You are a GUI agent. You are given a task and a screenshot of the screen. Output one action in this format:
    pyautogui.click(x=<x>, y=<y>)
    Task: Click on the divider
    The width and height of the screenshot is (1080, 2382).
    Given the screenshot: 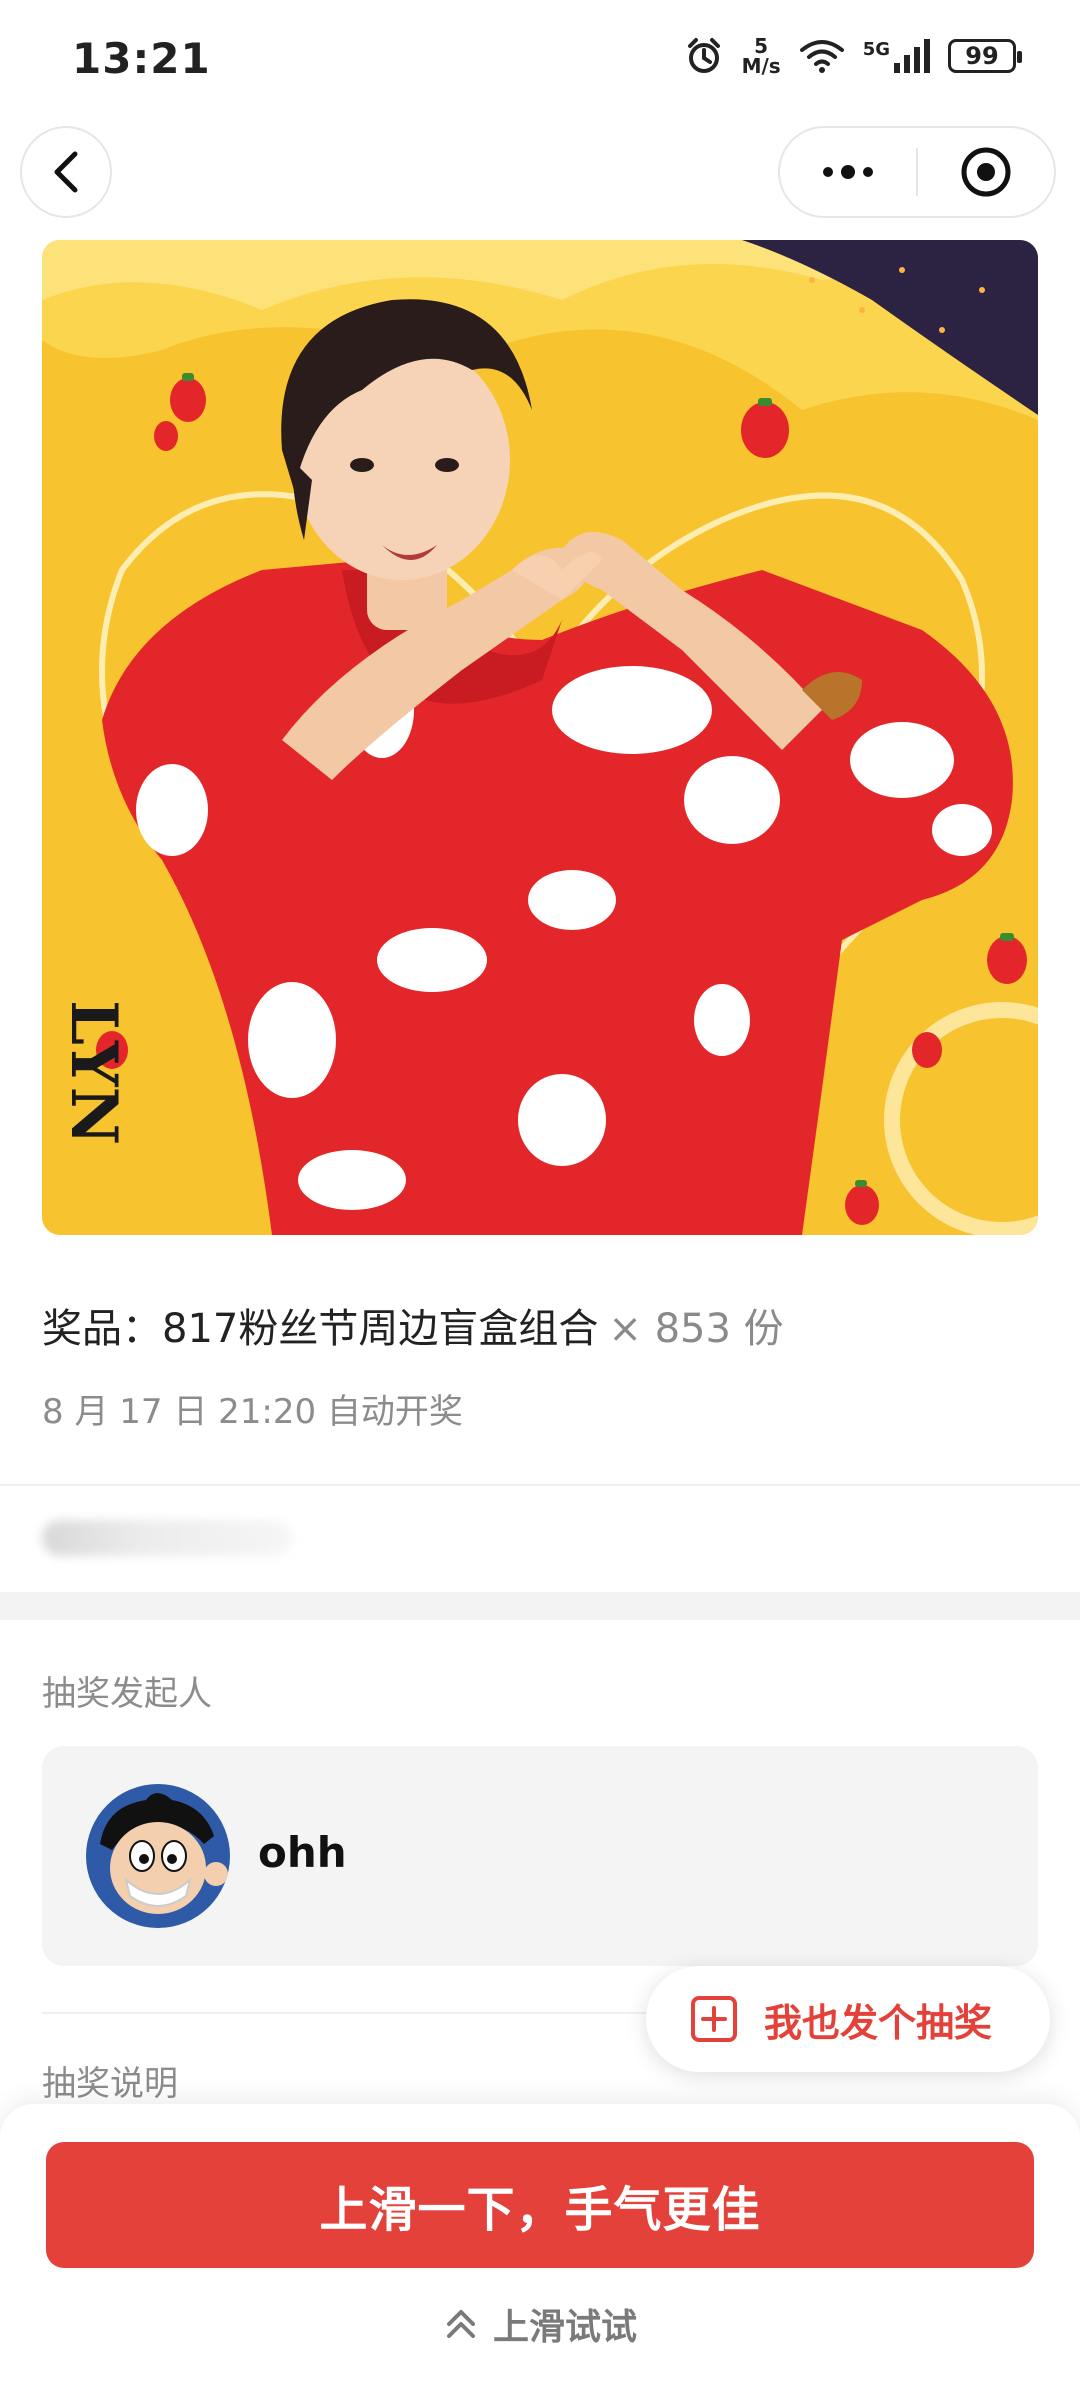 What is the action you would take?
    pyautogui.click(x=540, y=1485)
    